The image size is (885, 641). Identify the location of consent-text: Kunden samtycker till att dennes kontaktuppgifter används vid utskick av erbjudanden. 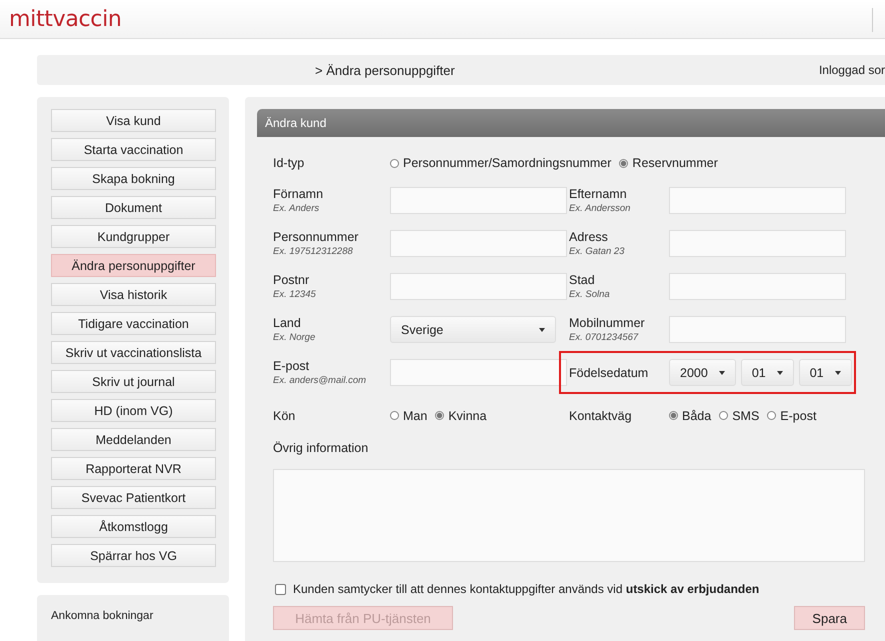
(526, 589).